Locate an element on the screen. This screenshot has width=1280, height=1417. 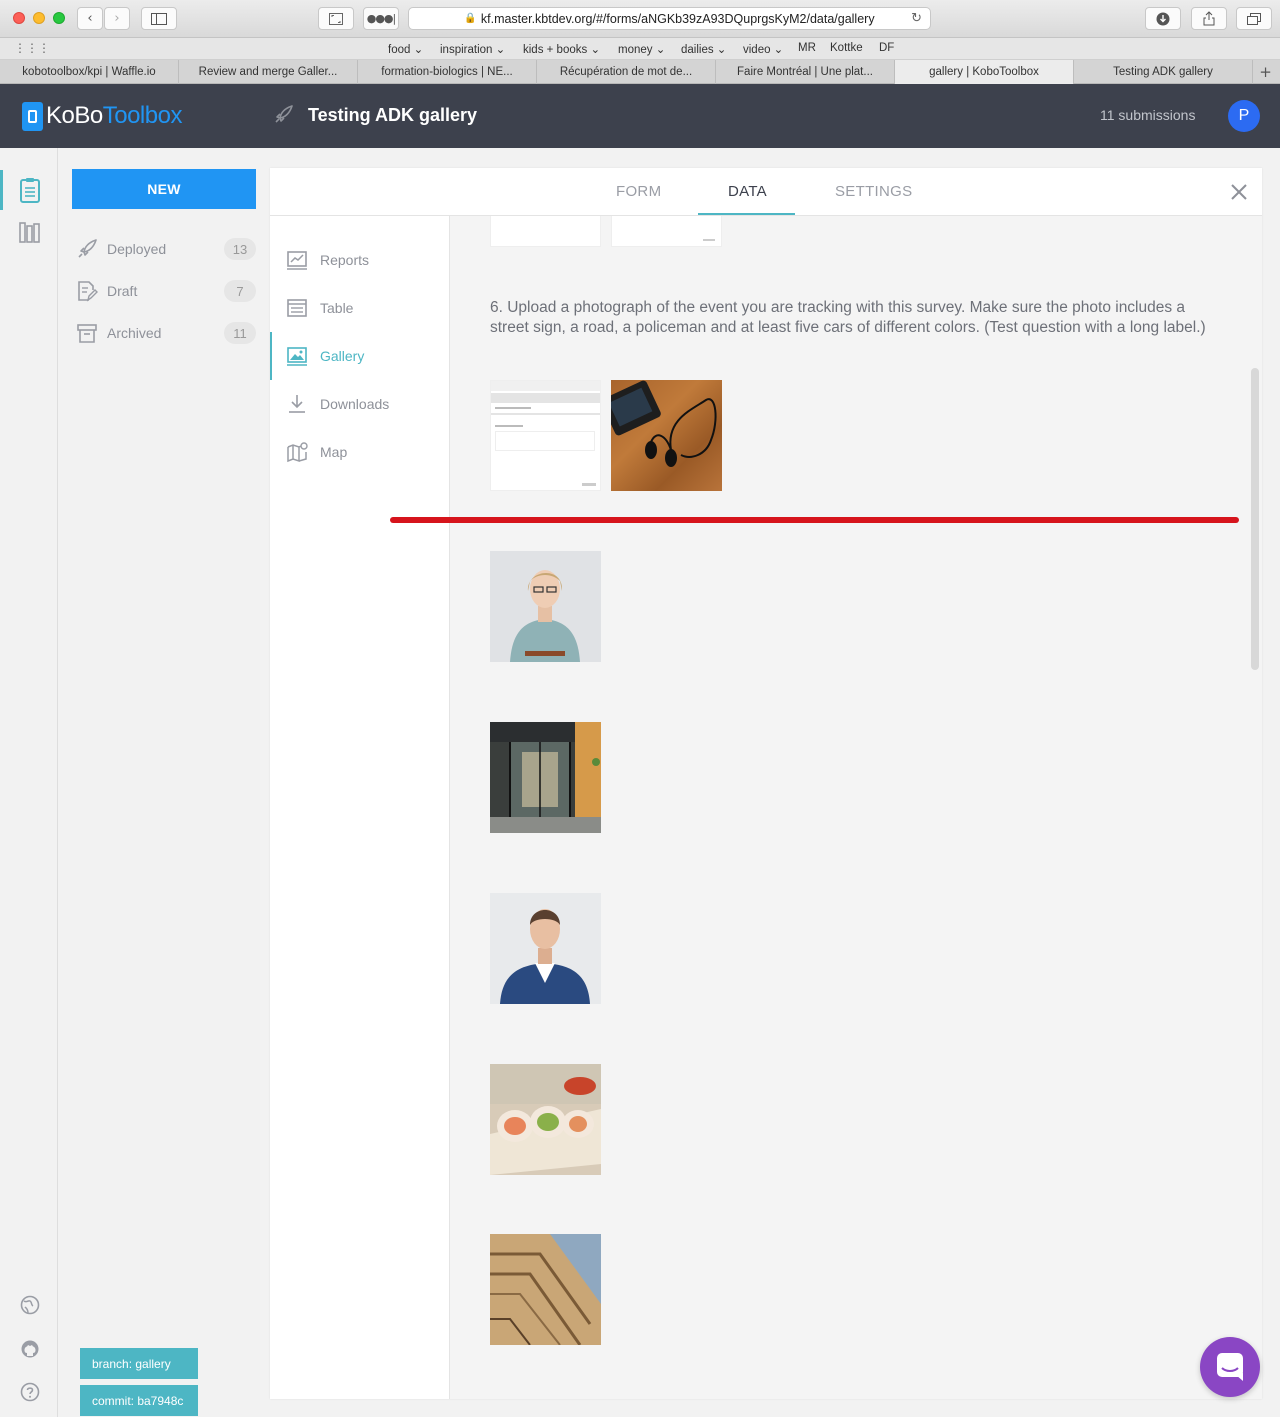
subnav-item-table: Table is located at coordinates (360, 308).